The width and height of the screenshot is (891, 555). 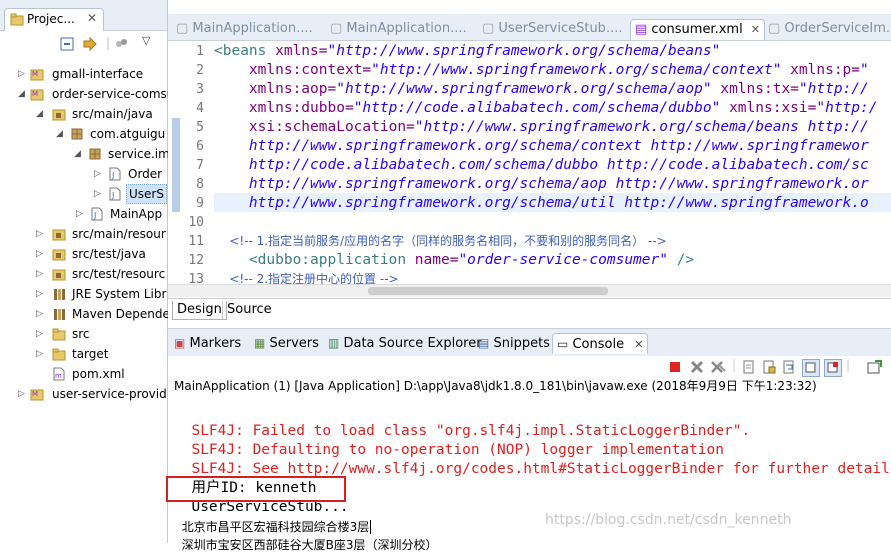 I want to click on tree-item-order-service: ◢ M order-service-comsu, so click(x=87, y=94).